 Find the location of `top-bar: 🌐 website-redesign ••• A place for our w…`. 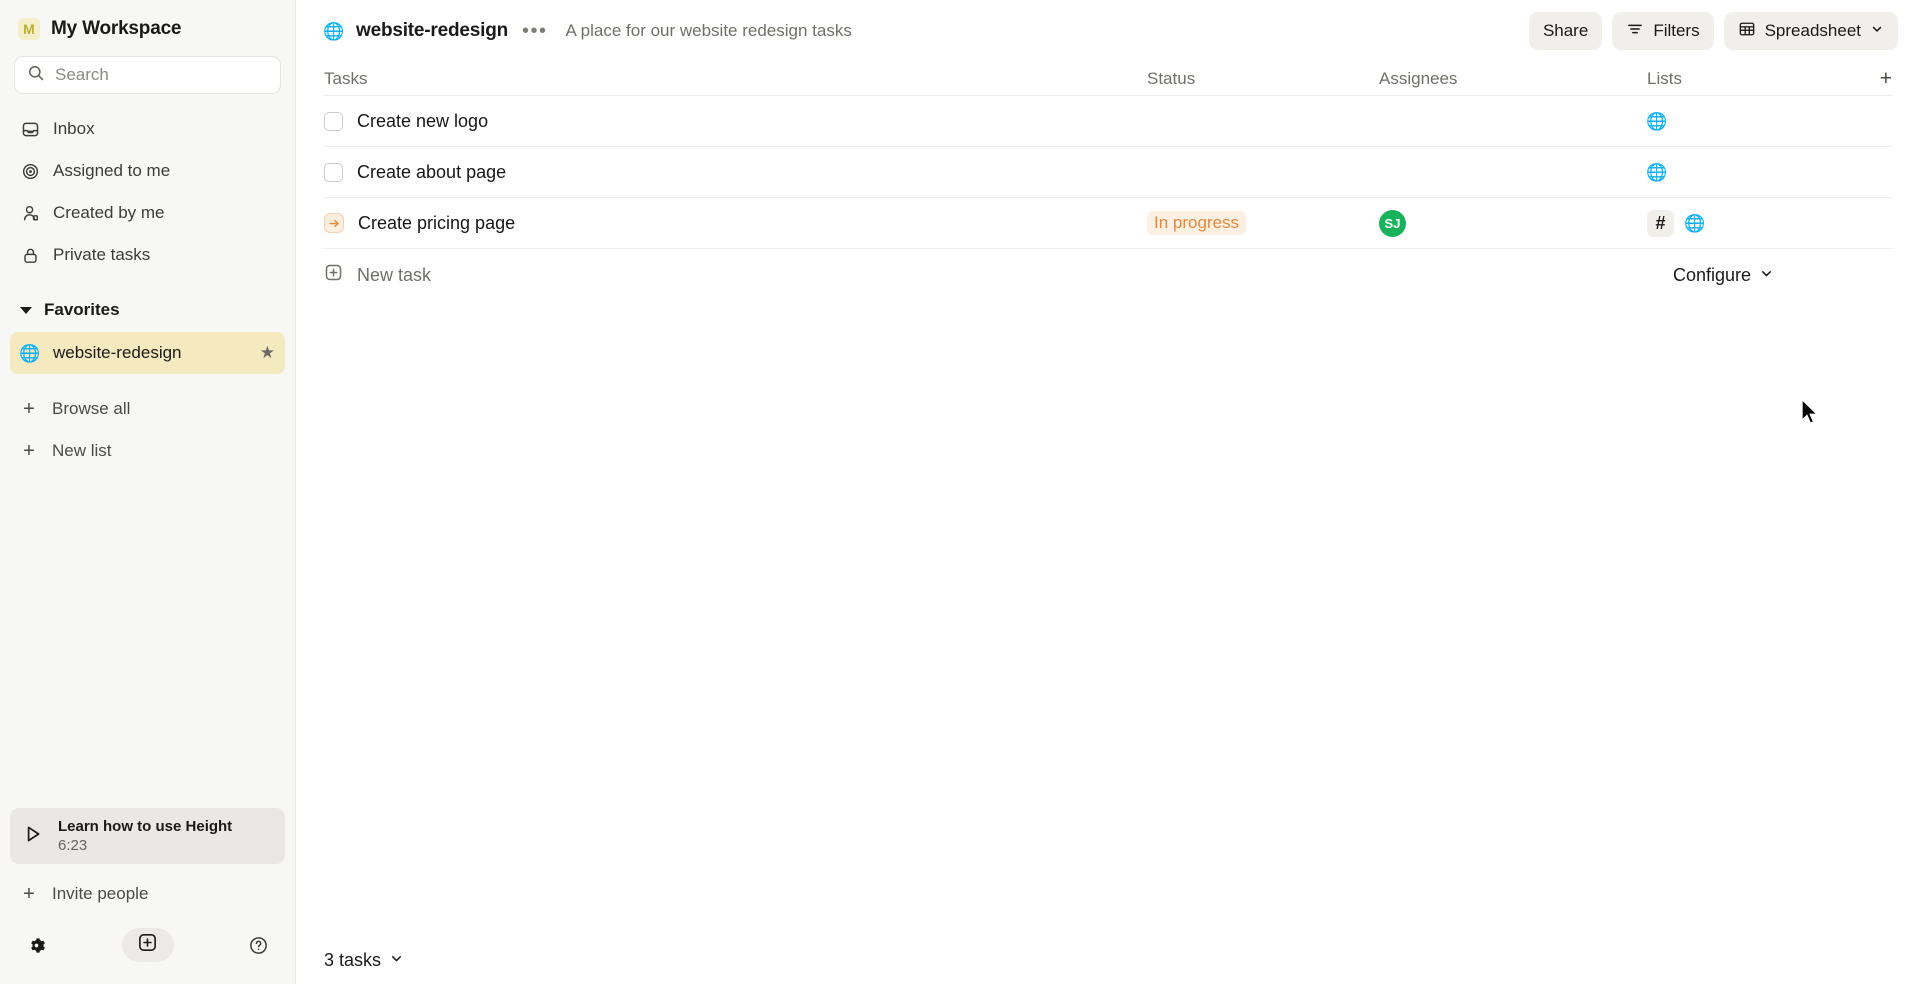

top-bar: 🌐 website-redesign ••• A place for our w… is located at coordinates (1108, 31).